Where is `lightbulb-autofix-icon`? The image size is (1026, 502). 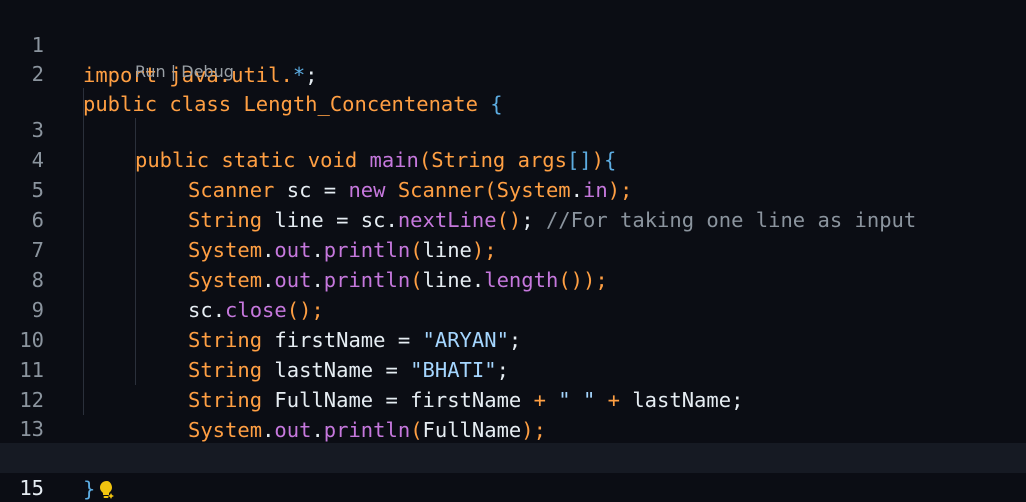
lightbulb-autofix-icon is located at coordinates (107, 490).